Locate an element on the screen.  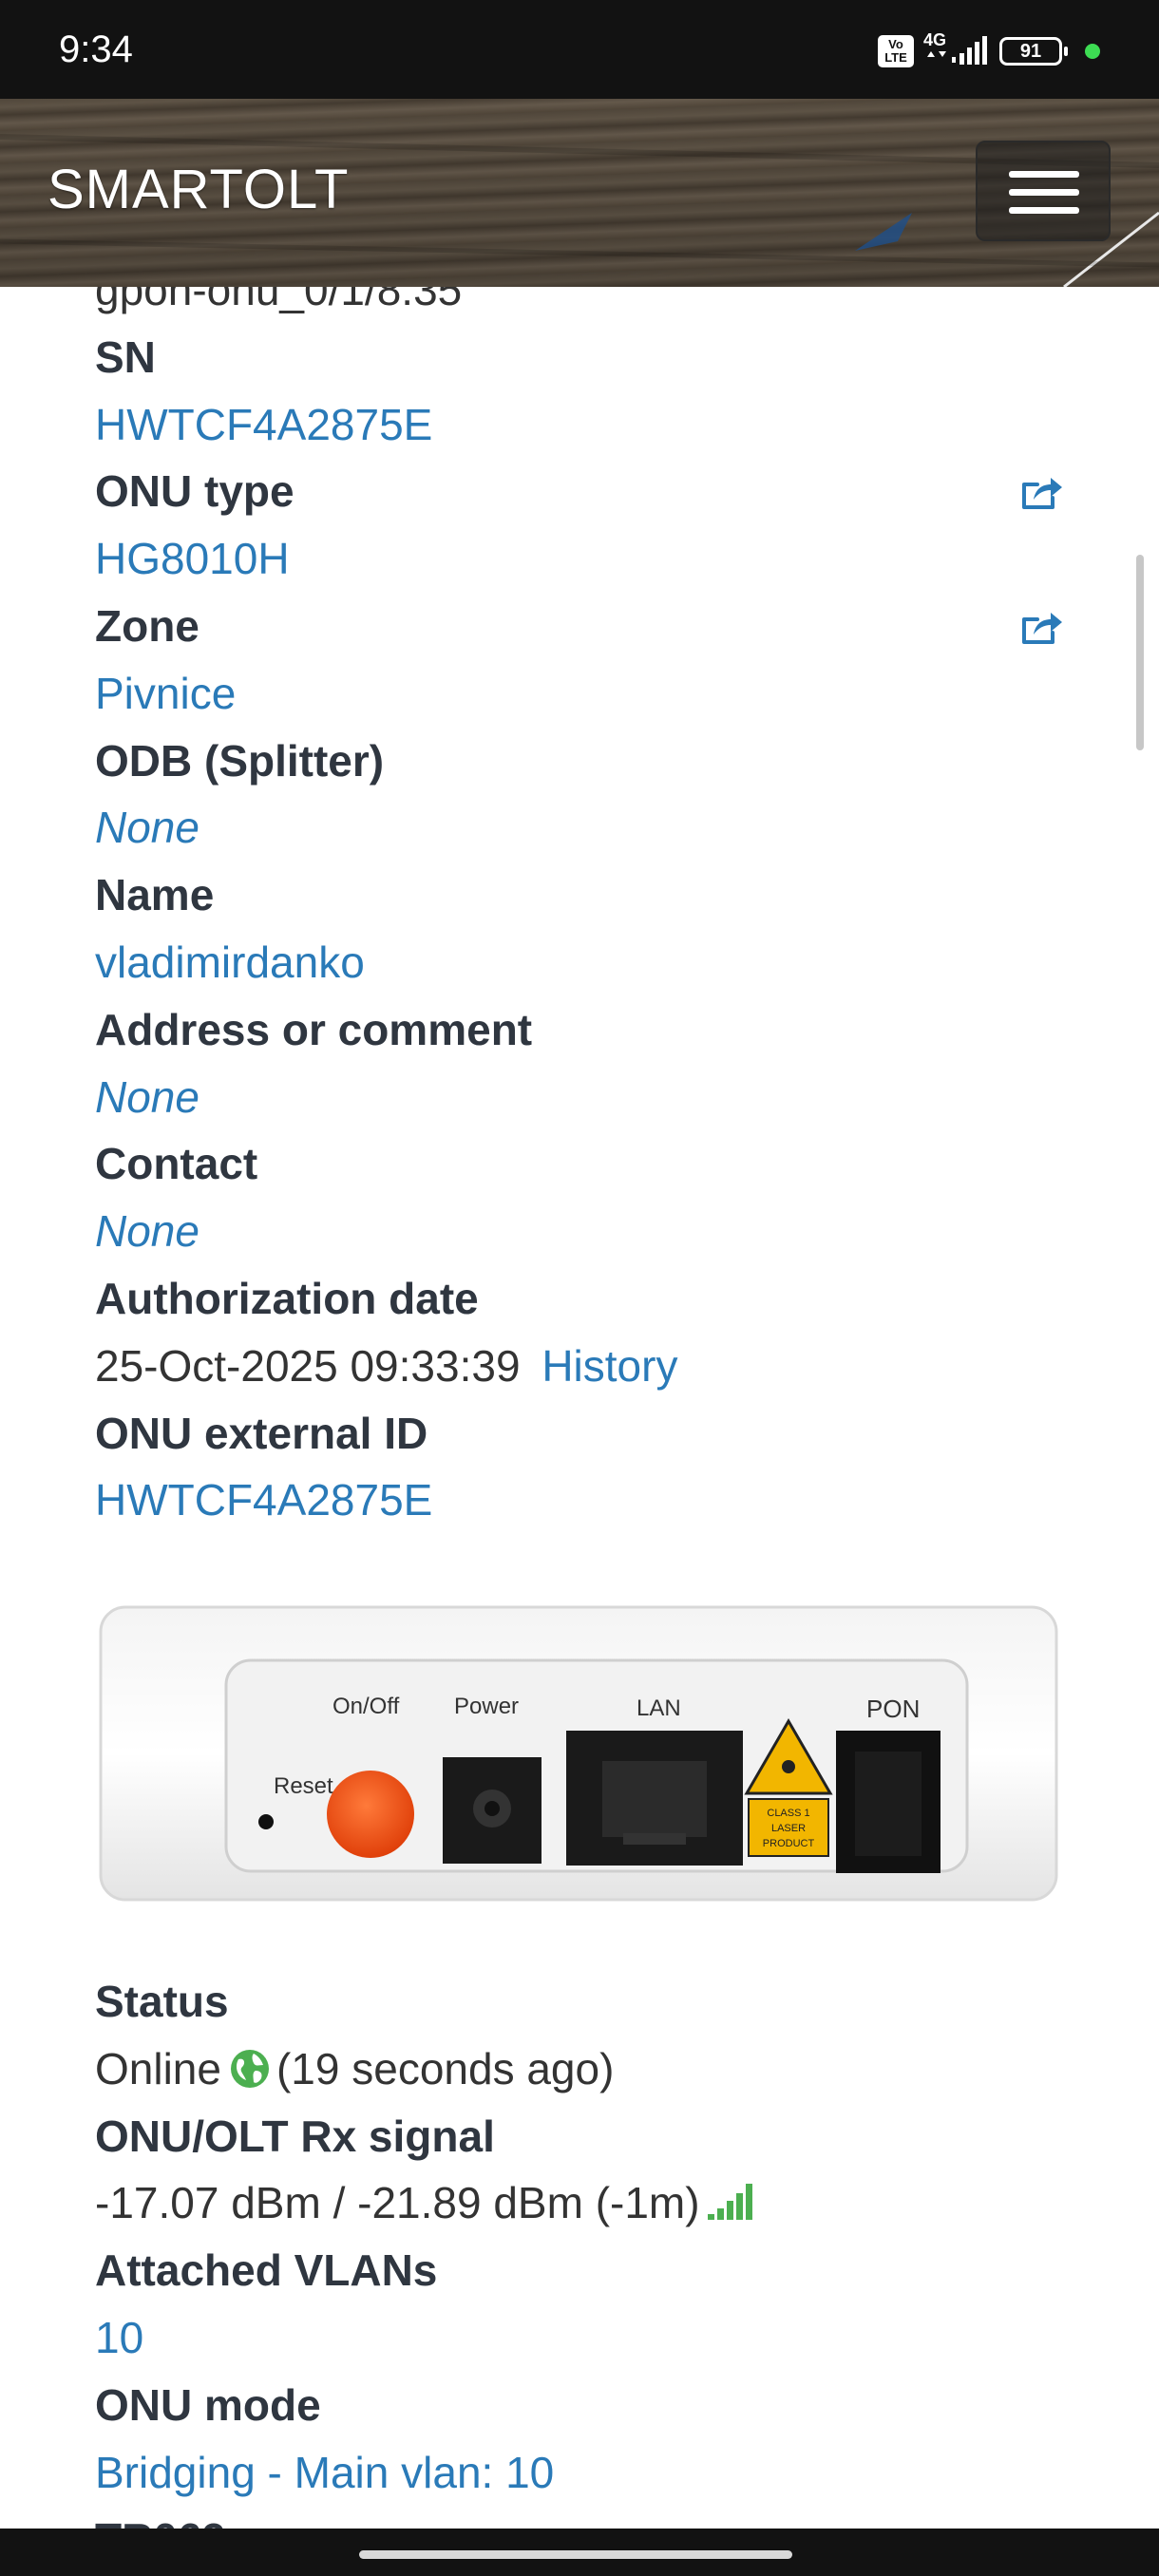
zone-label: Zone is located at coordinates (147, 625).